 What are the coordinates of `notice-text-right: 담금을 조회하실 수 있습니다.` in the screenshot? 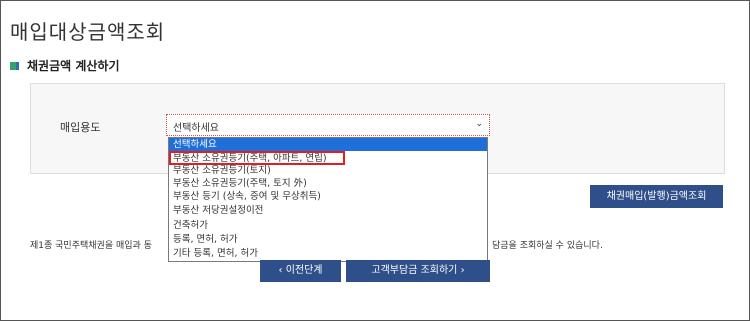 It's located at (547, 246).